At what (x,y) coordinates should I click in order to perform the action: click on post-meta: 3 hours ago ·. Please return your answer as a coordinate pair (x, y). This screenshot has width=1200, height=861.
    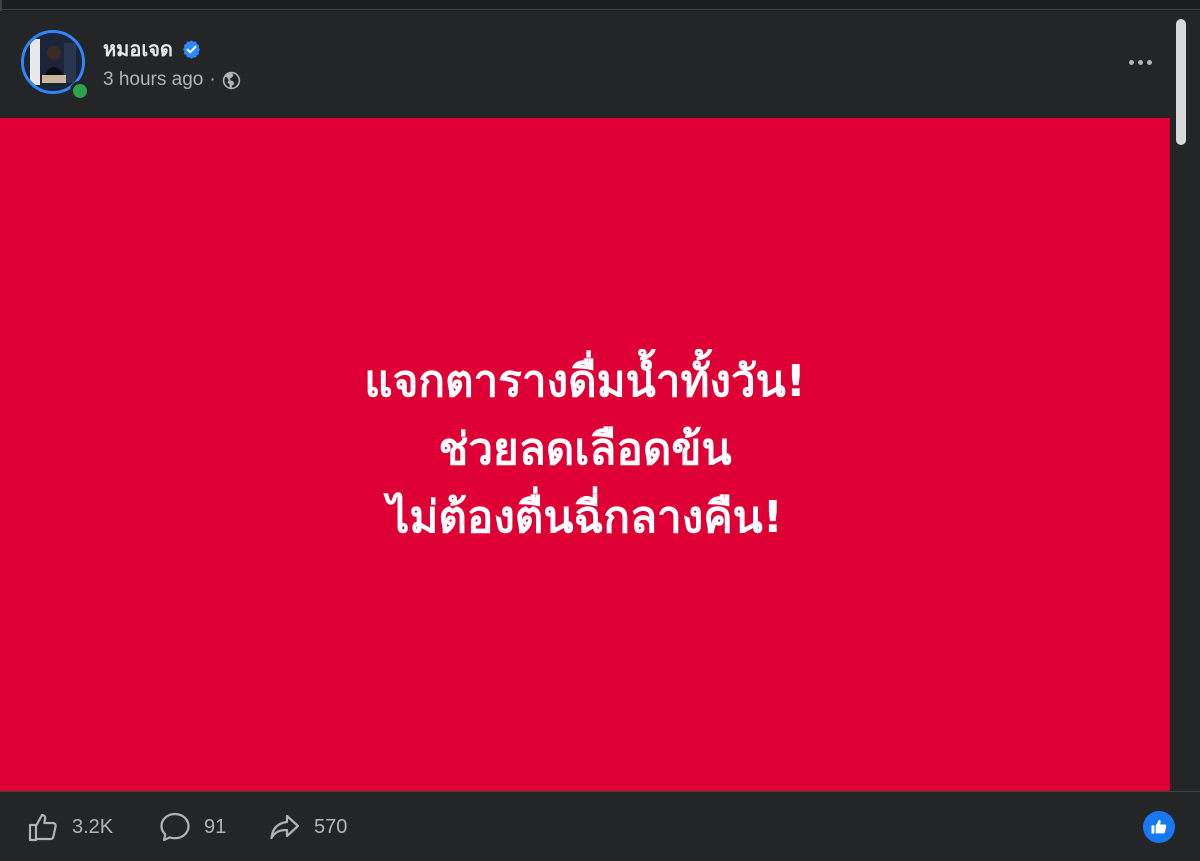
    Looking at the image, I should click on (172, 80).